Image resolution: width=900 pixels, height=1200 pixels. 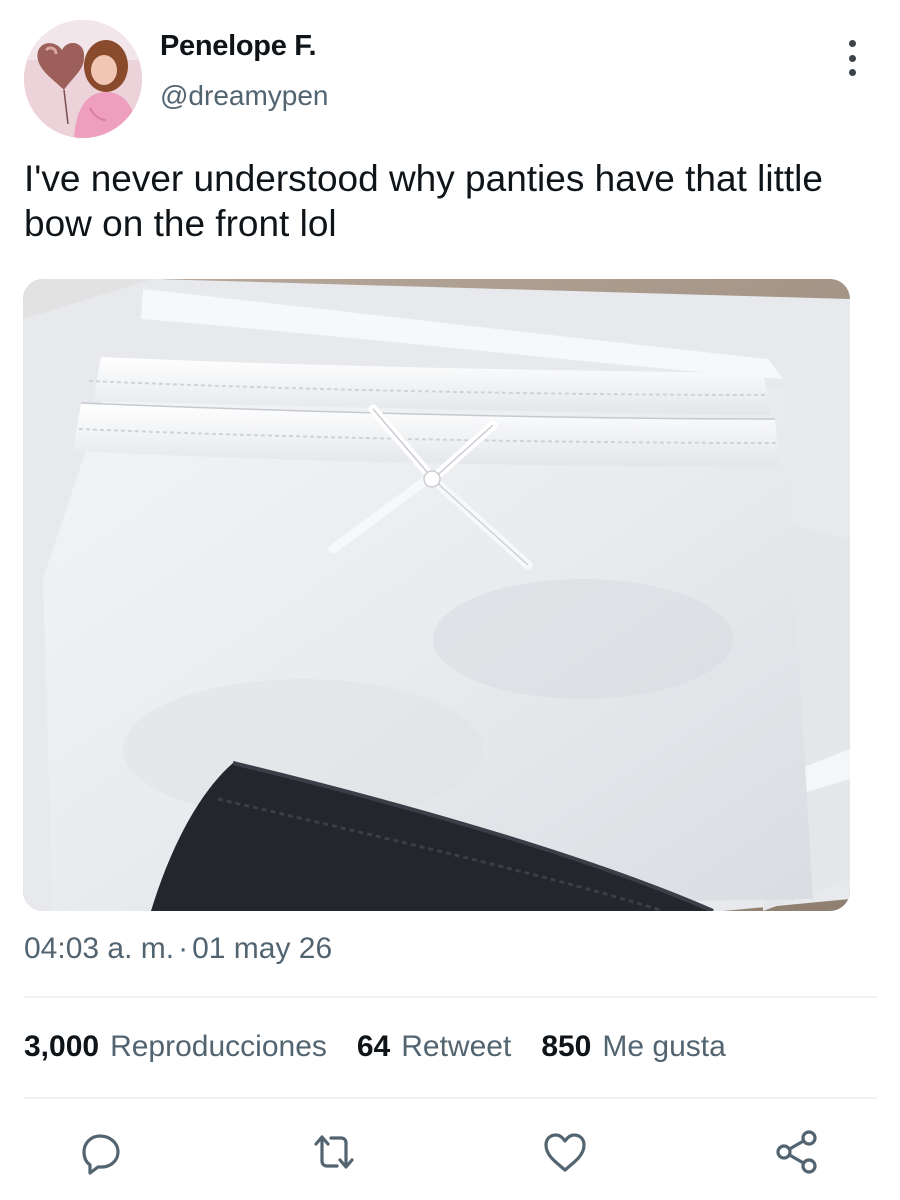 I want to click on retweets-stat: 64 Retweet, so click(x=434, y=1047).